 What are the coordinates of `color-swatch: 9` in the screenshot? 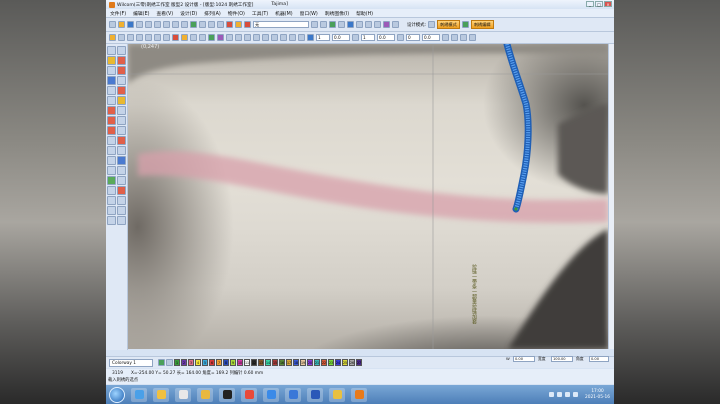 It's located at (233, 362).